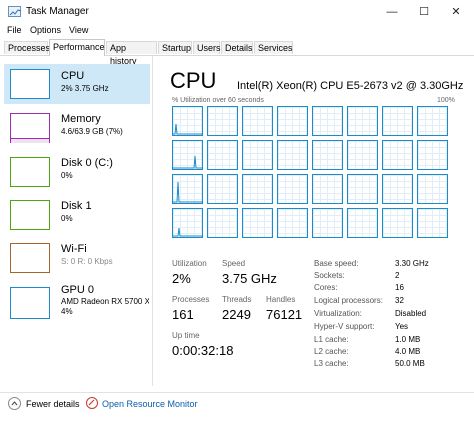  What do you see at coordinates (14, 30) in the screenshot?
I see `menu-file: File` at bounding box center [14, 30].